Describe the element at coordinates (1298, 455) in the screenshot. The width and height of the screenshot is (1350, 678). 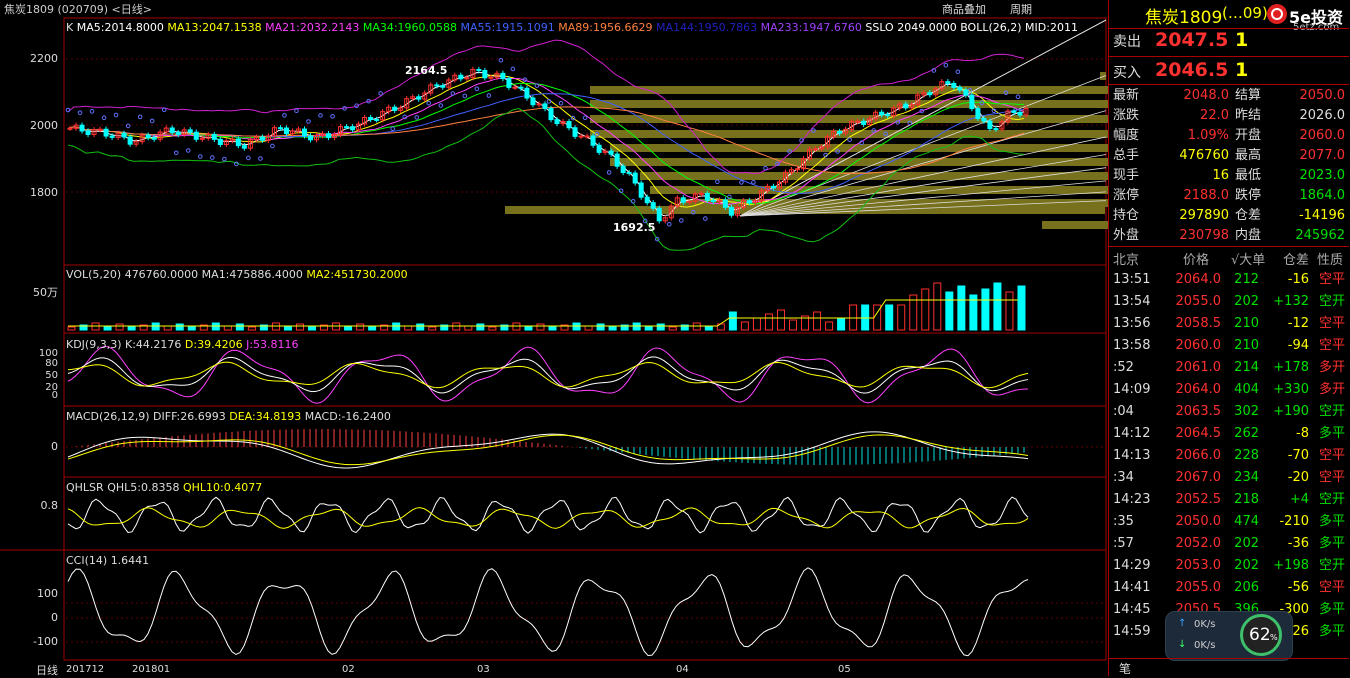
I see `tick-oi-change: -70` at that location.